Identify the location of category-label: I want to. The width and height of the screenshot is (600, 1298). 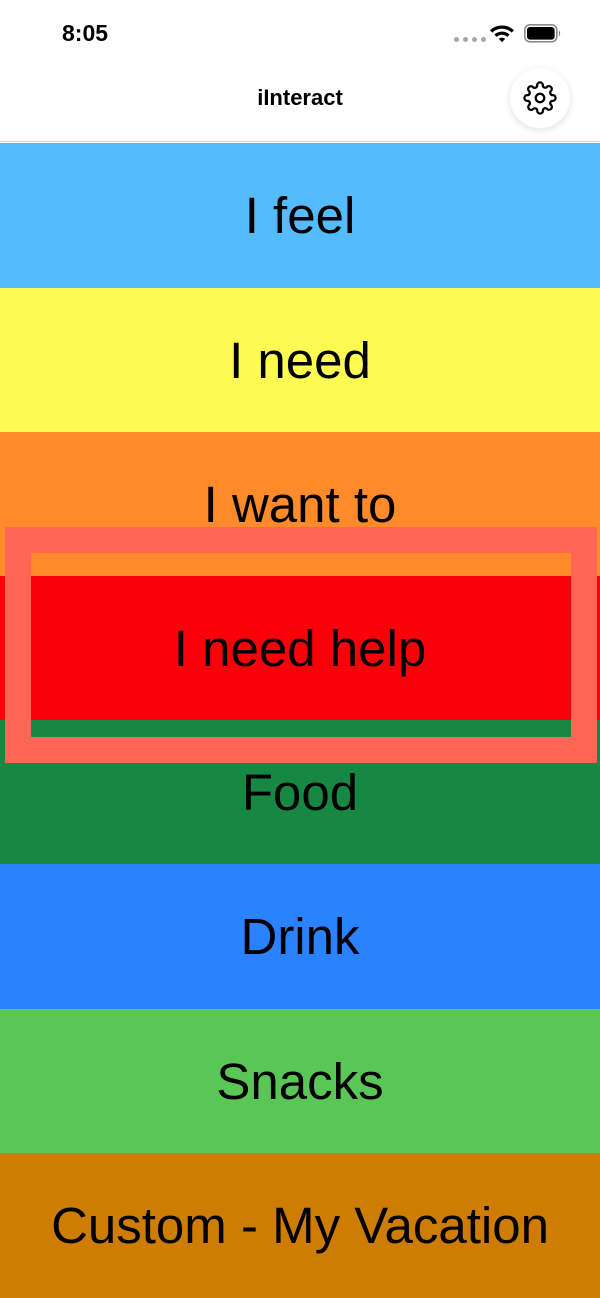
(300, 504).